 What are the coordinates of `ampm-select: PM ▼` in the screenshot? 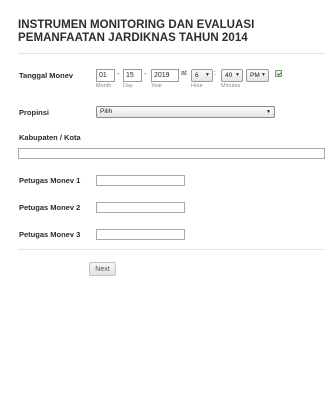 It's located at (257, 75).